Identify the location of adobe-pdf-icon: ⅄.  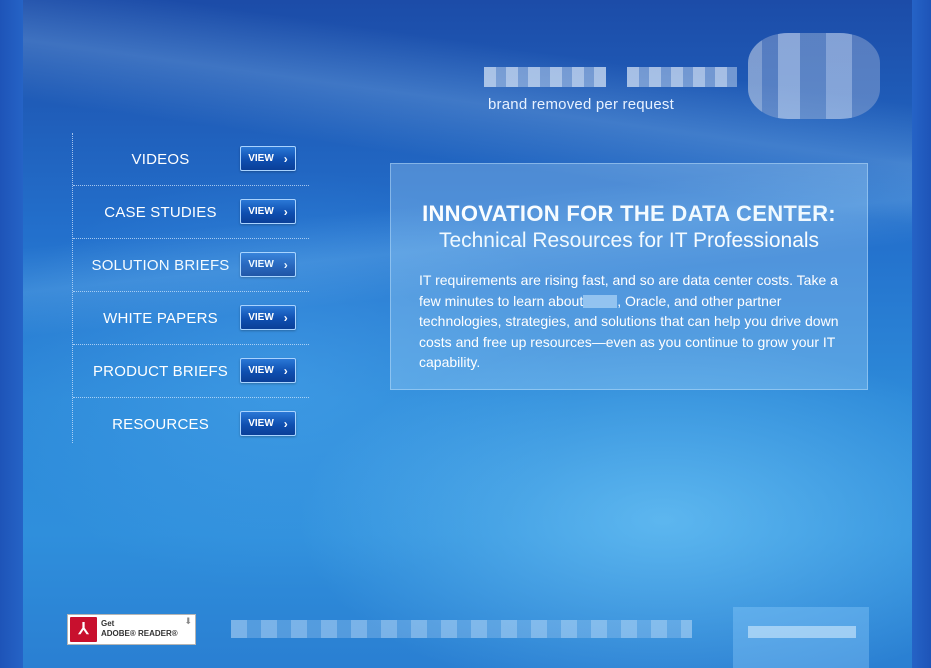
(83, 629).